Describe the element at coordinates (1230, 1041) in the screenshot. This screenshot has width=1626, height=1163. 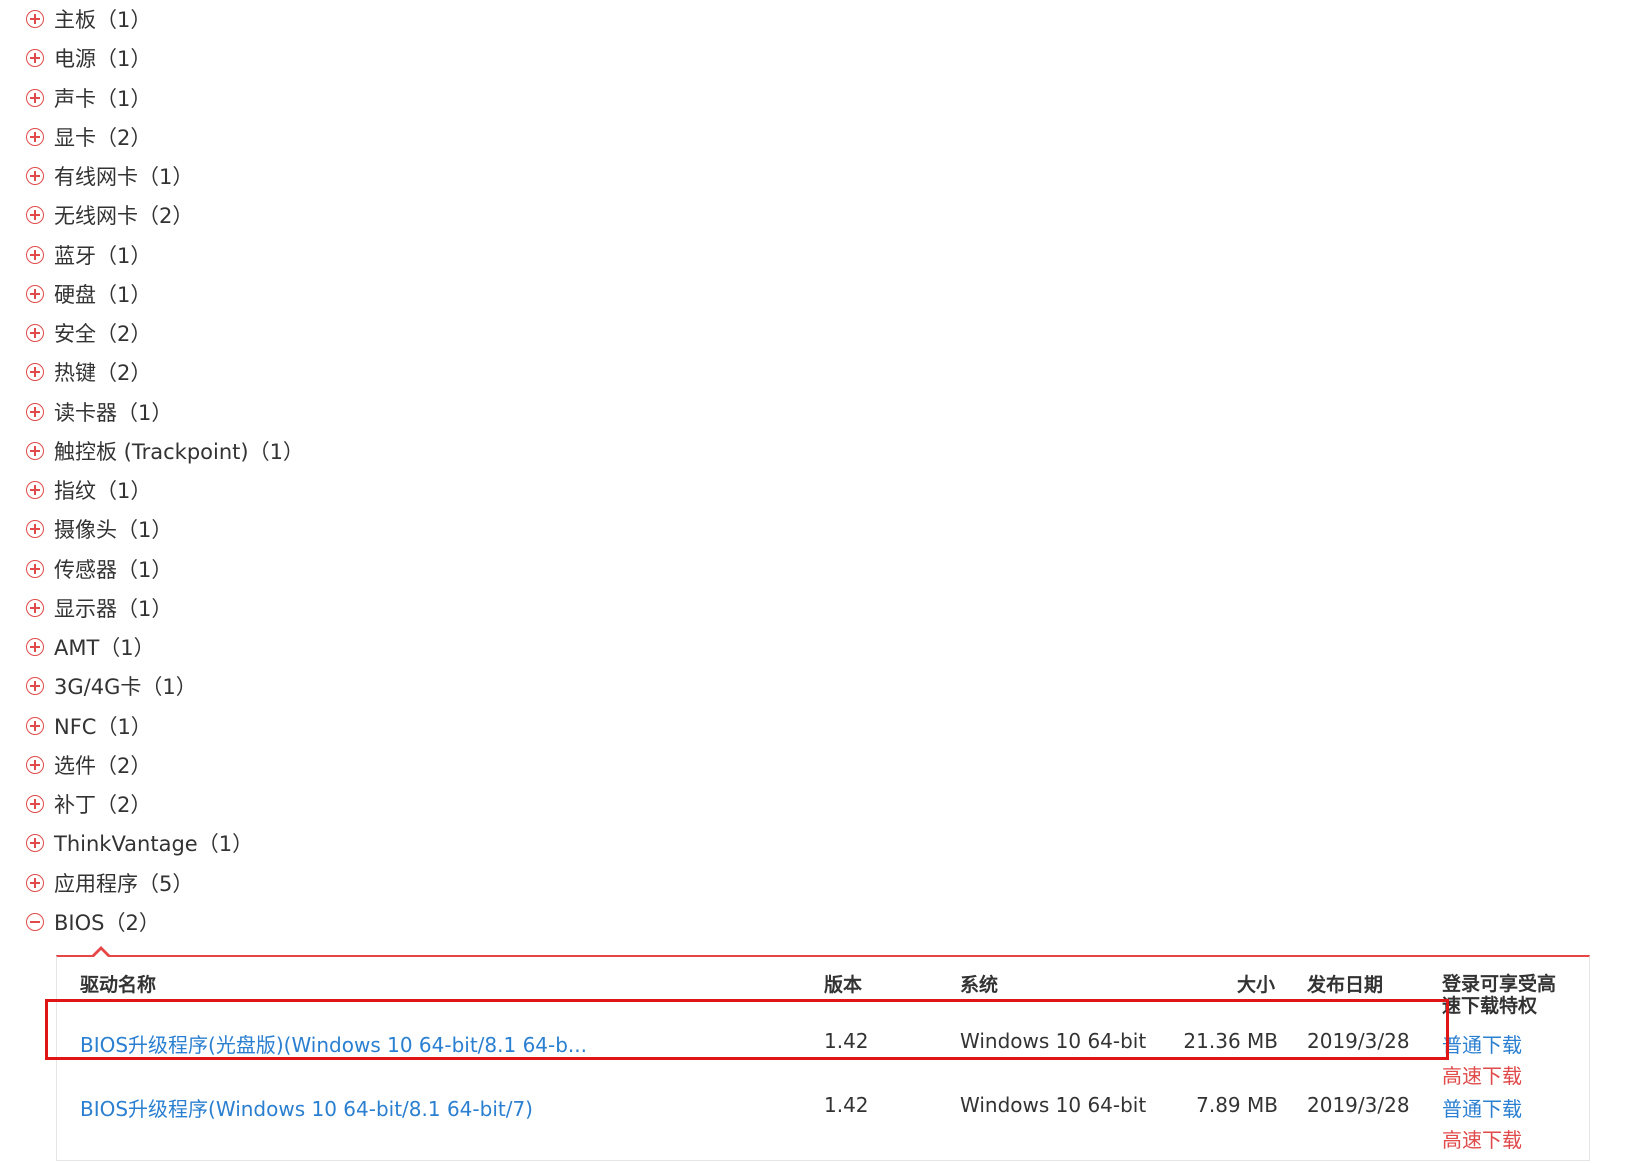
I see `driver-size: 21.36 MB` at that location.